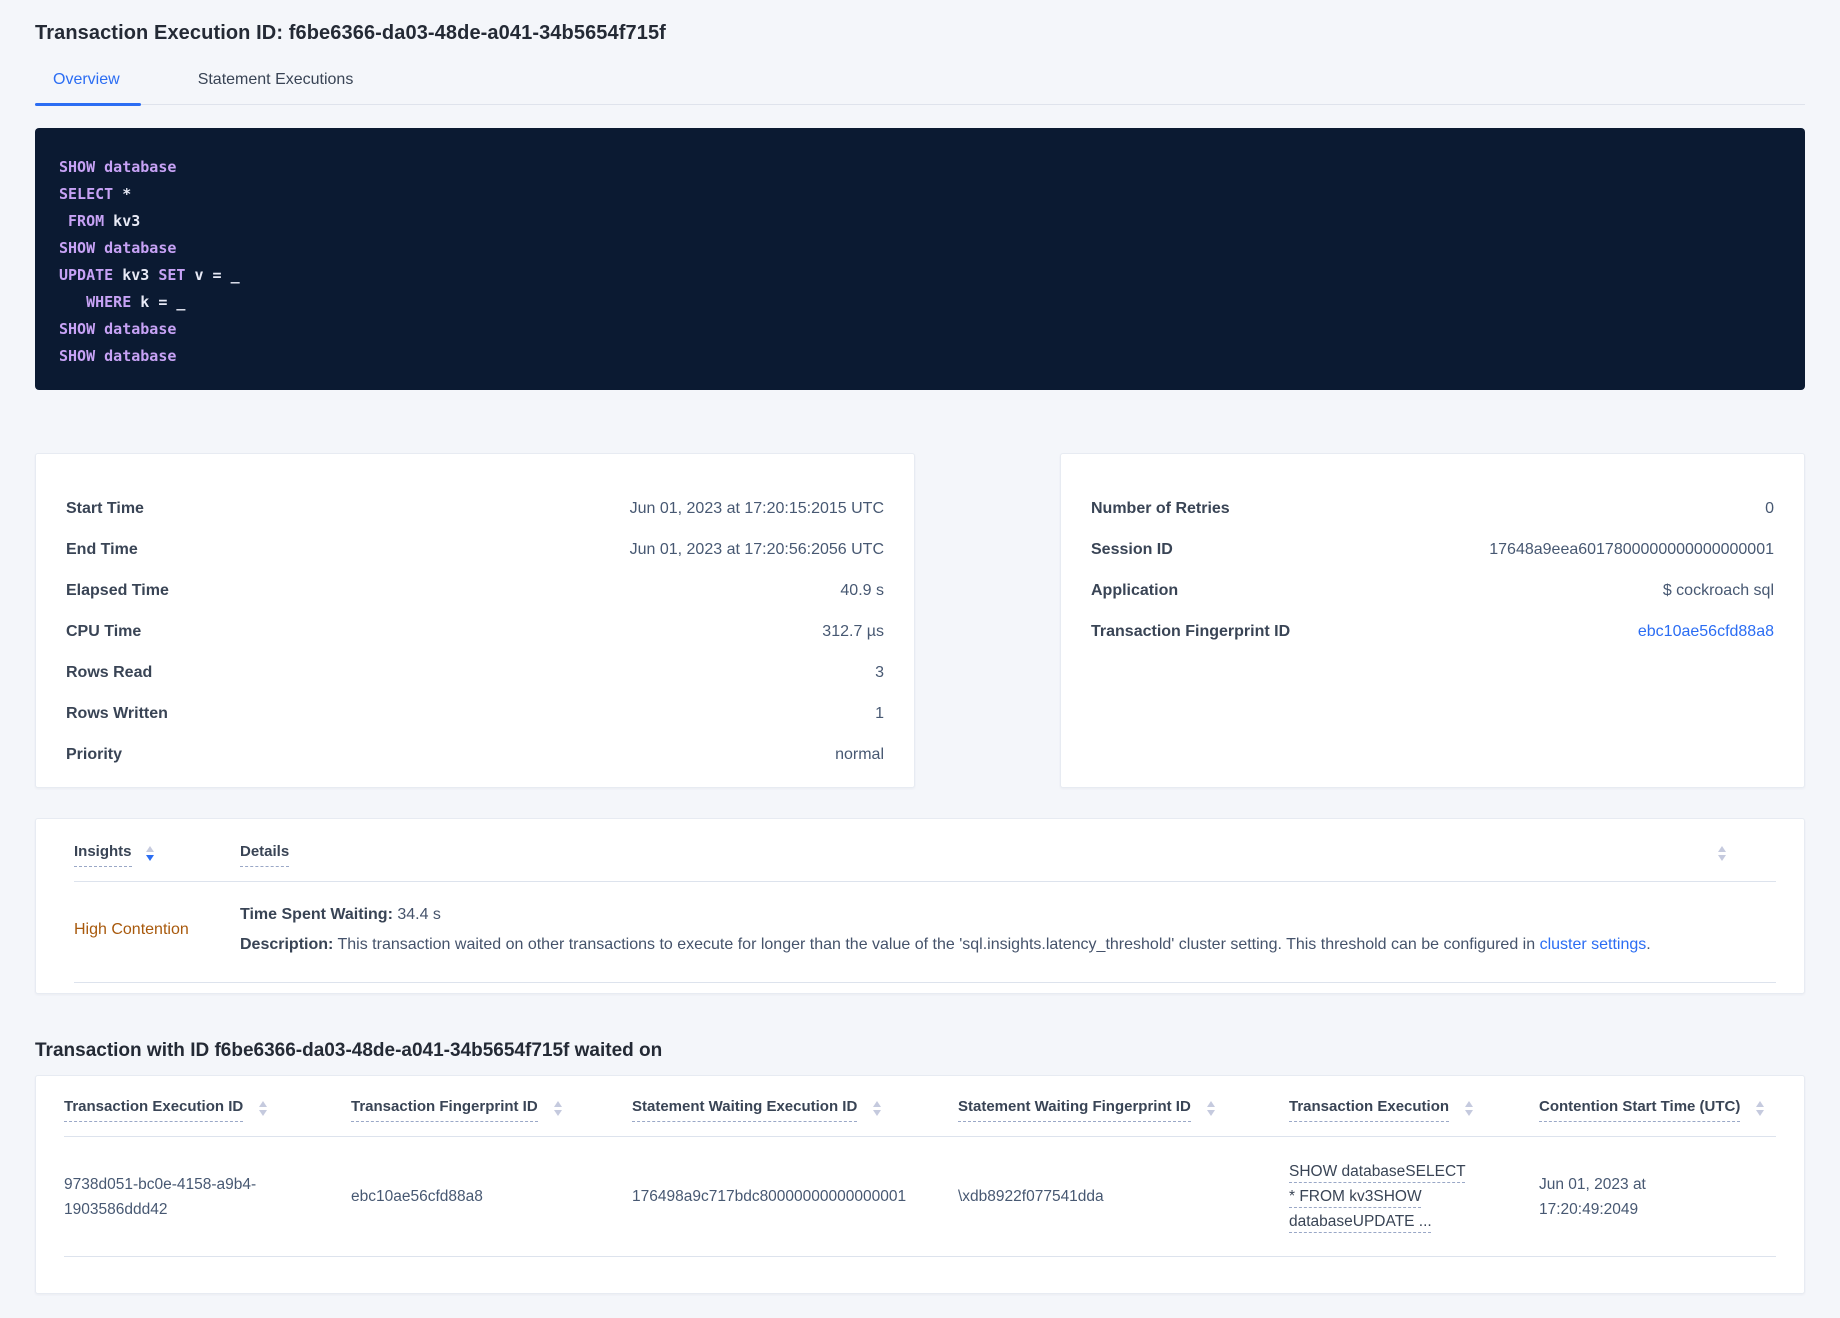 Image resolution: width=1840 pixels, height=1318 pixels. I want to click on field-label: Session ID, so click(1132, 549).